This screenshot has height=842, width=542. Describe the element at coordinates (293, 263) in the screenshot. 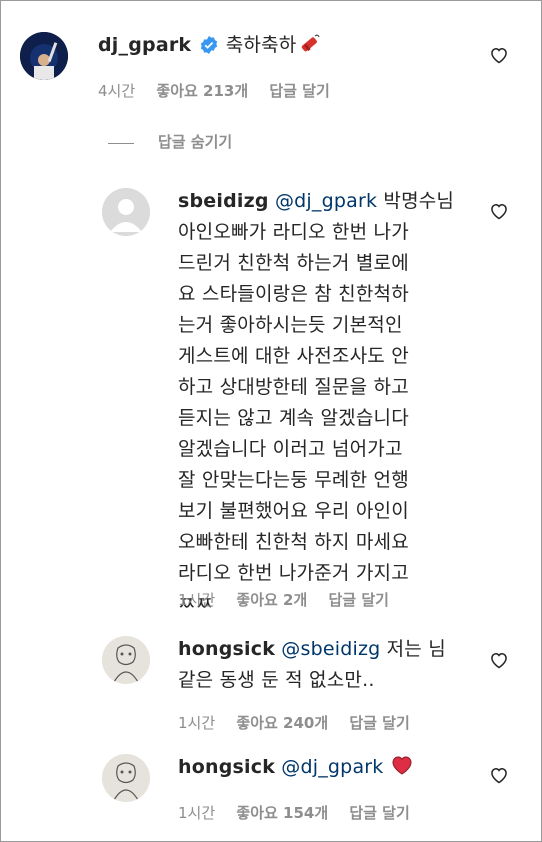

I see `comment-line: 드린거 친한척 하는거 별로에` at that location.